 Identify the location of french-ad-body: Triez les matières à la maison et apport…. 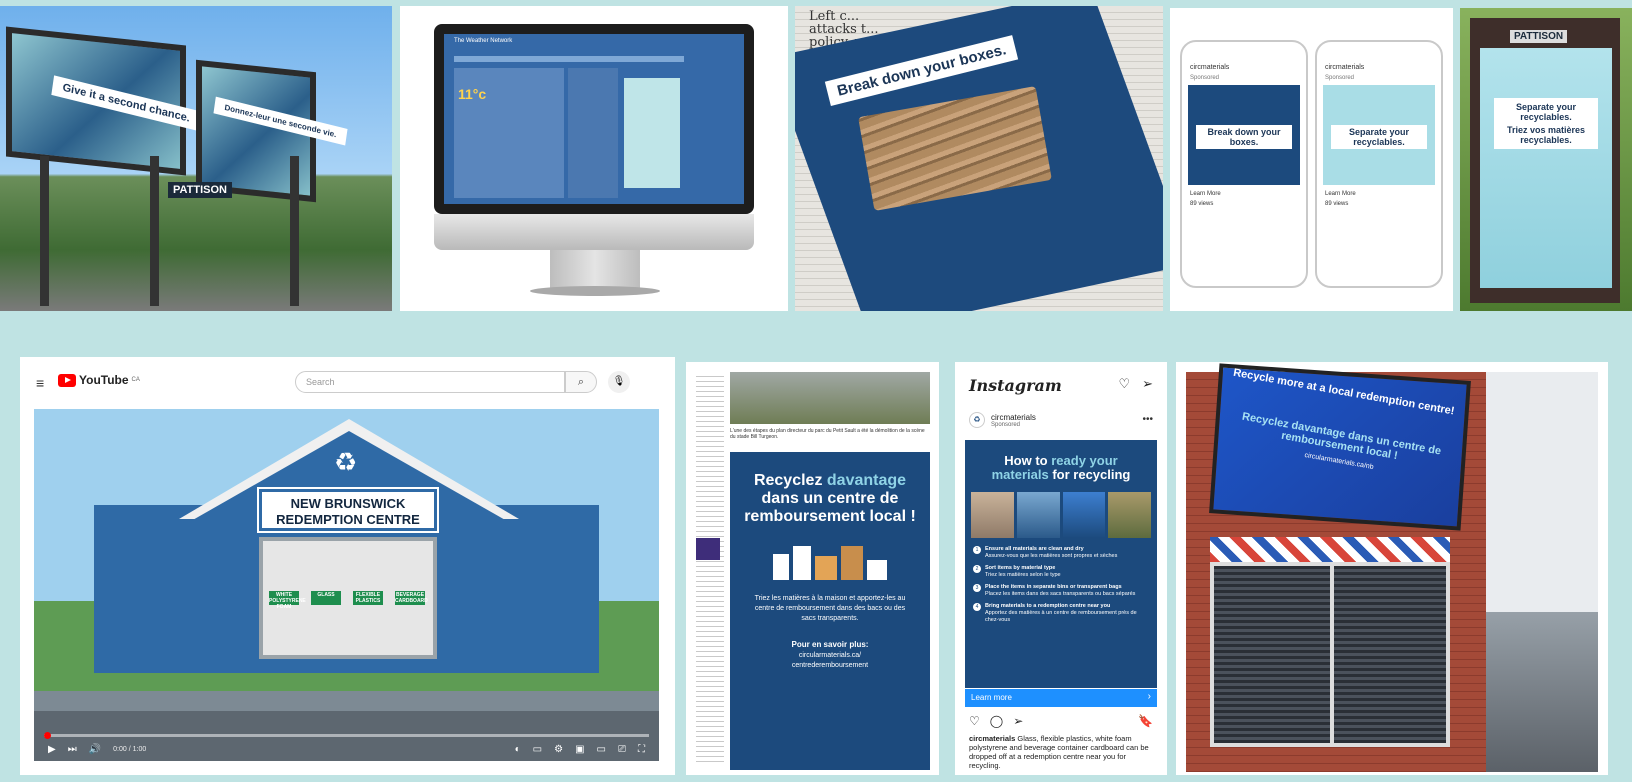
(830, 608).